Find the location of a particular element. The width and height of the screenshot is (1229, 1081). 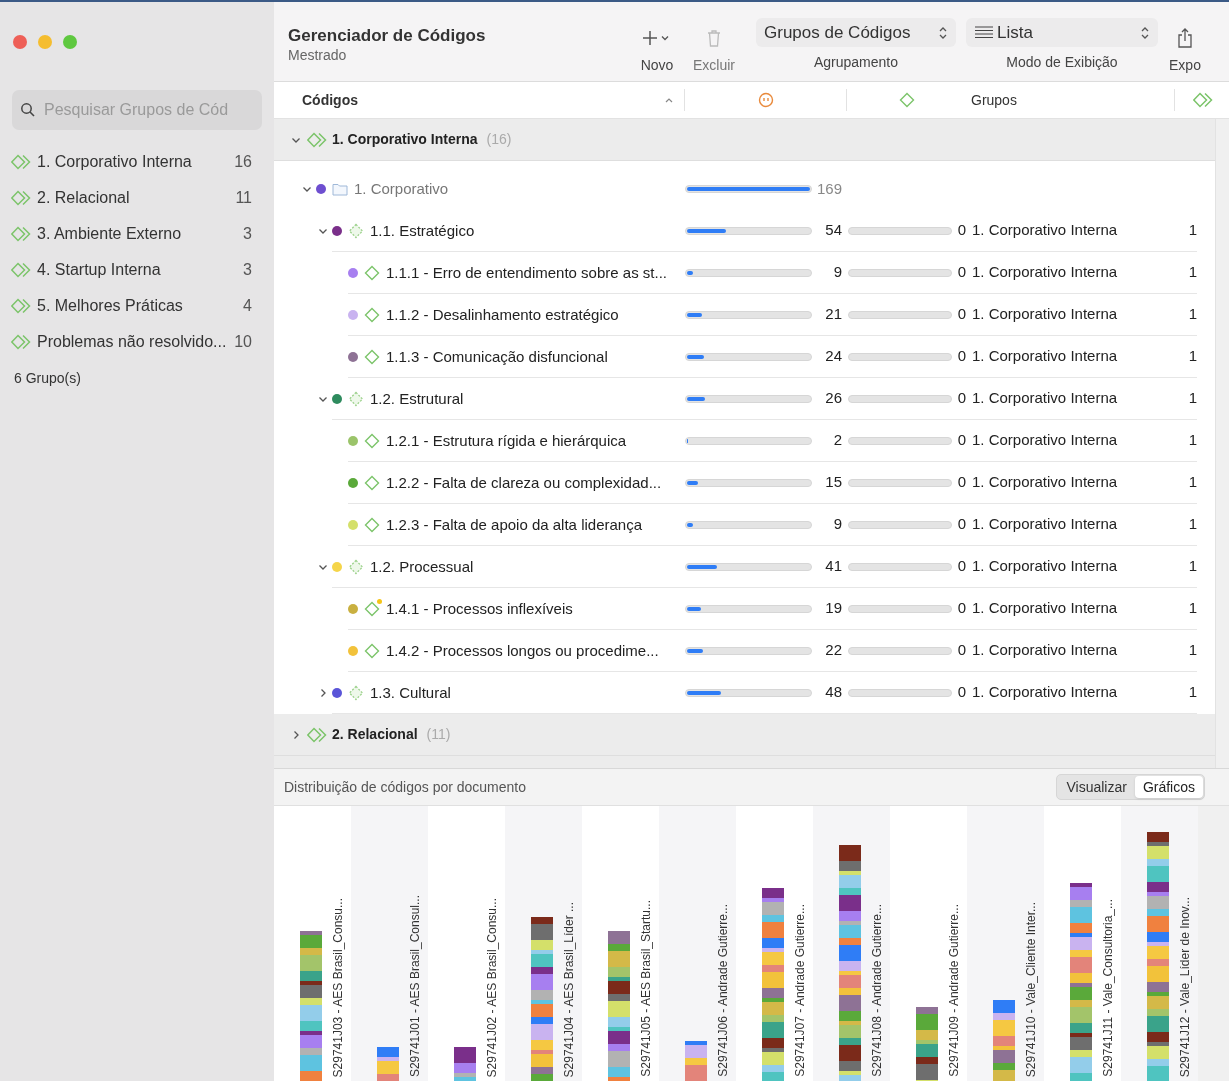

count-text: 9 is located at coordinates (837, 524).